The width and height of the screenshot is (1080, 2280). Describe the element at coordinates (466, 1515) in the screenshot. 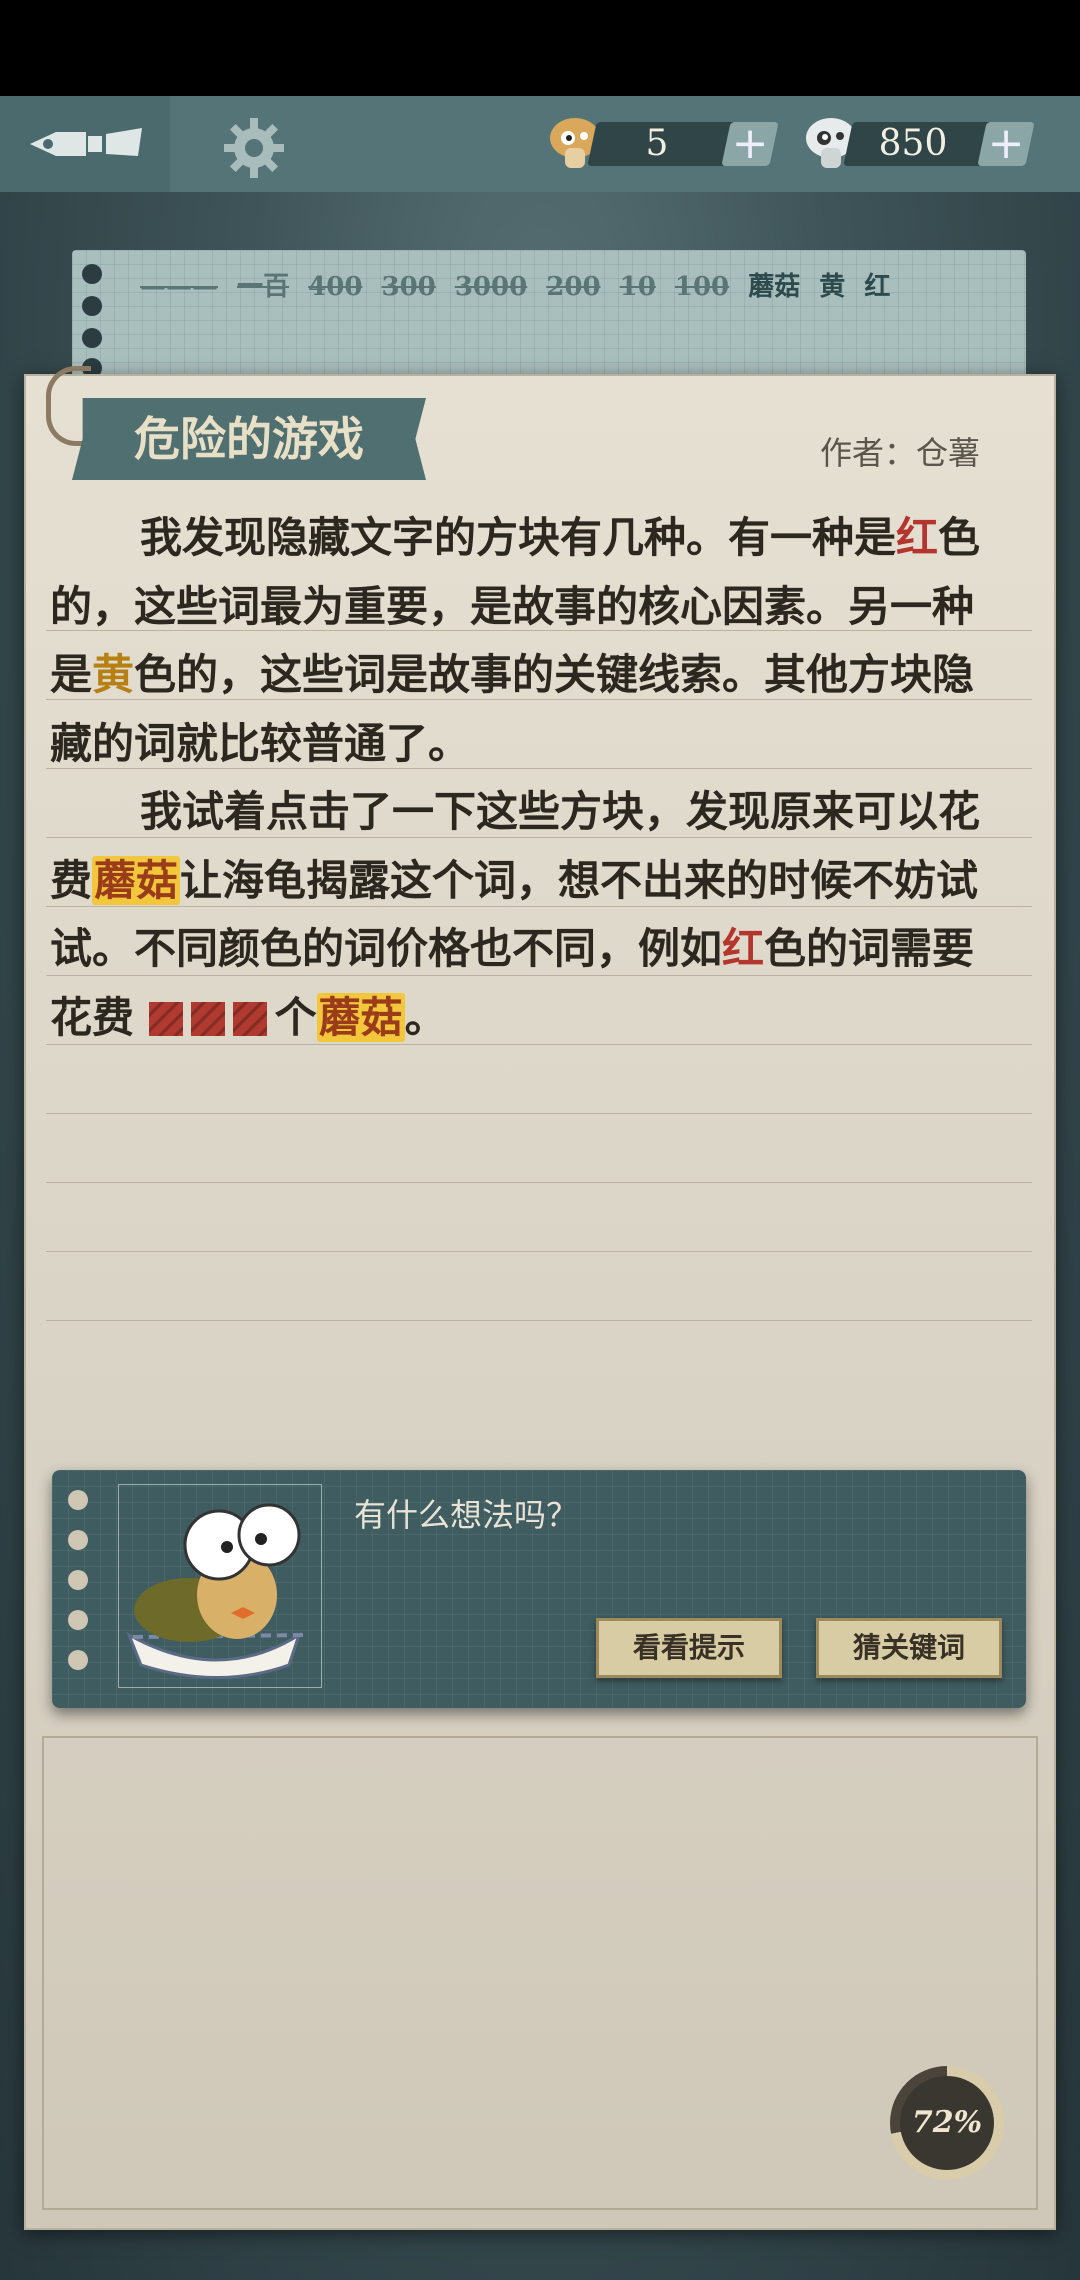

I see `dialog-question: 有什么想法吗？` at that location.